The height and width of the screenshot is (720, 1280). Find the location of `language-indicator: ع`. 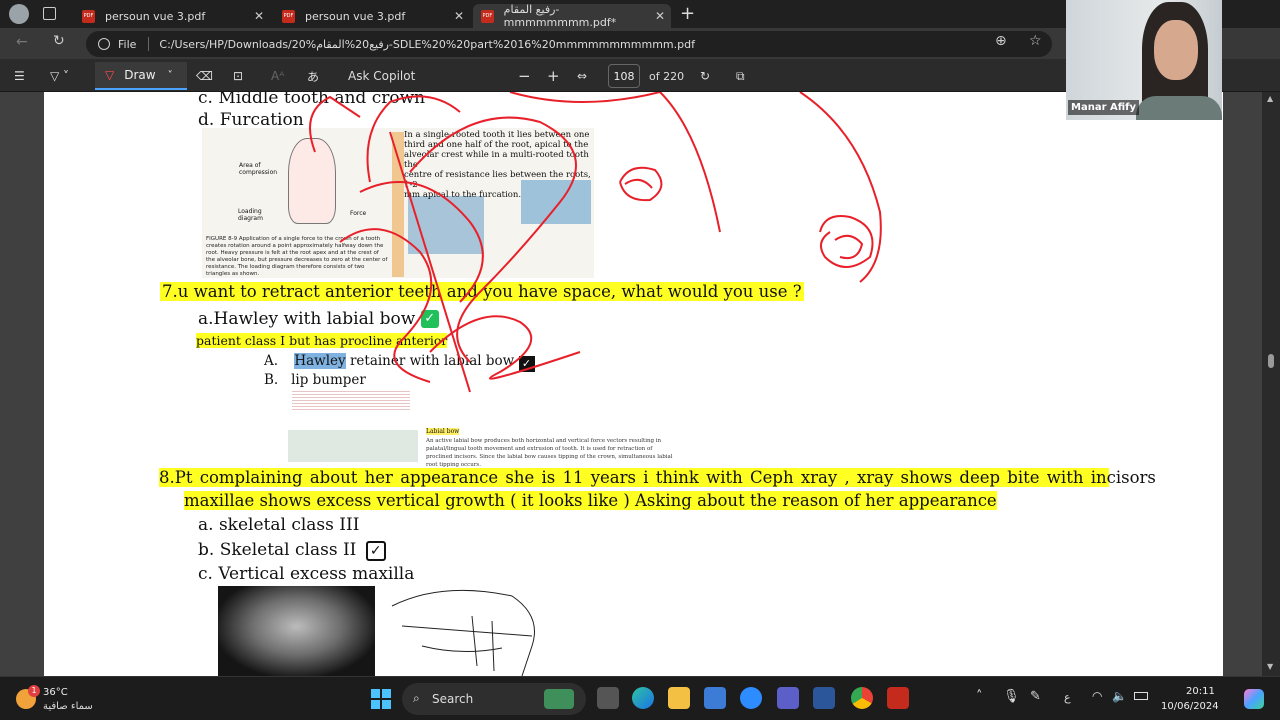

language-indicator: ع is located at coordinates (1067, 697).